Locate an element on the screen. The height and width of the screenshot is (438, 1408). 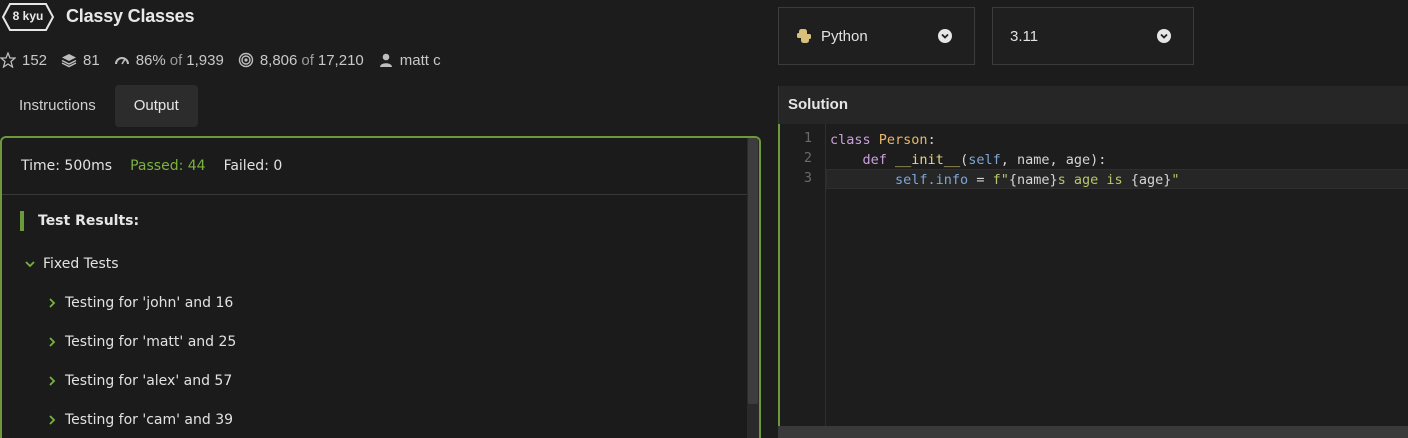
code-token: = is located at coordinates (980, 180).